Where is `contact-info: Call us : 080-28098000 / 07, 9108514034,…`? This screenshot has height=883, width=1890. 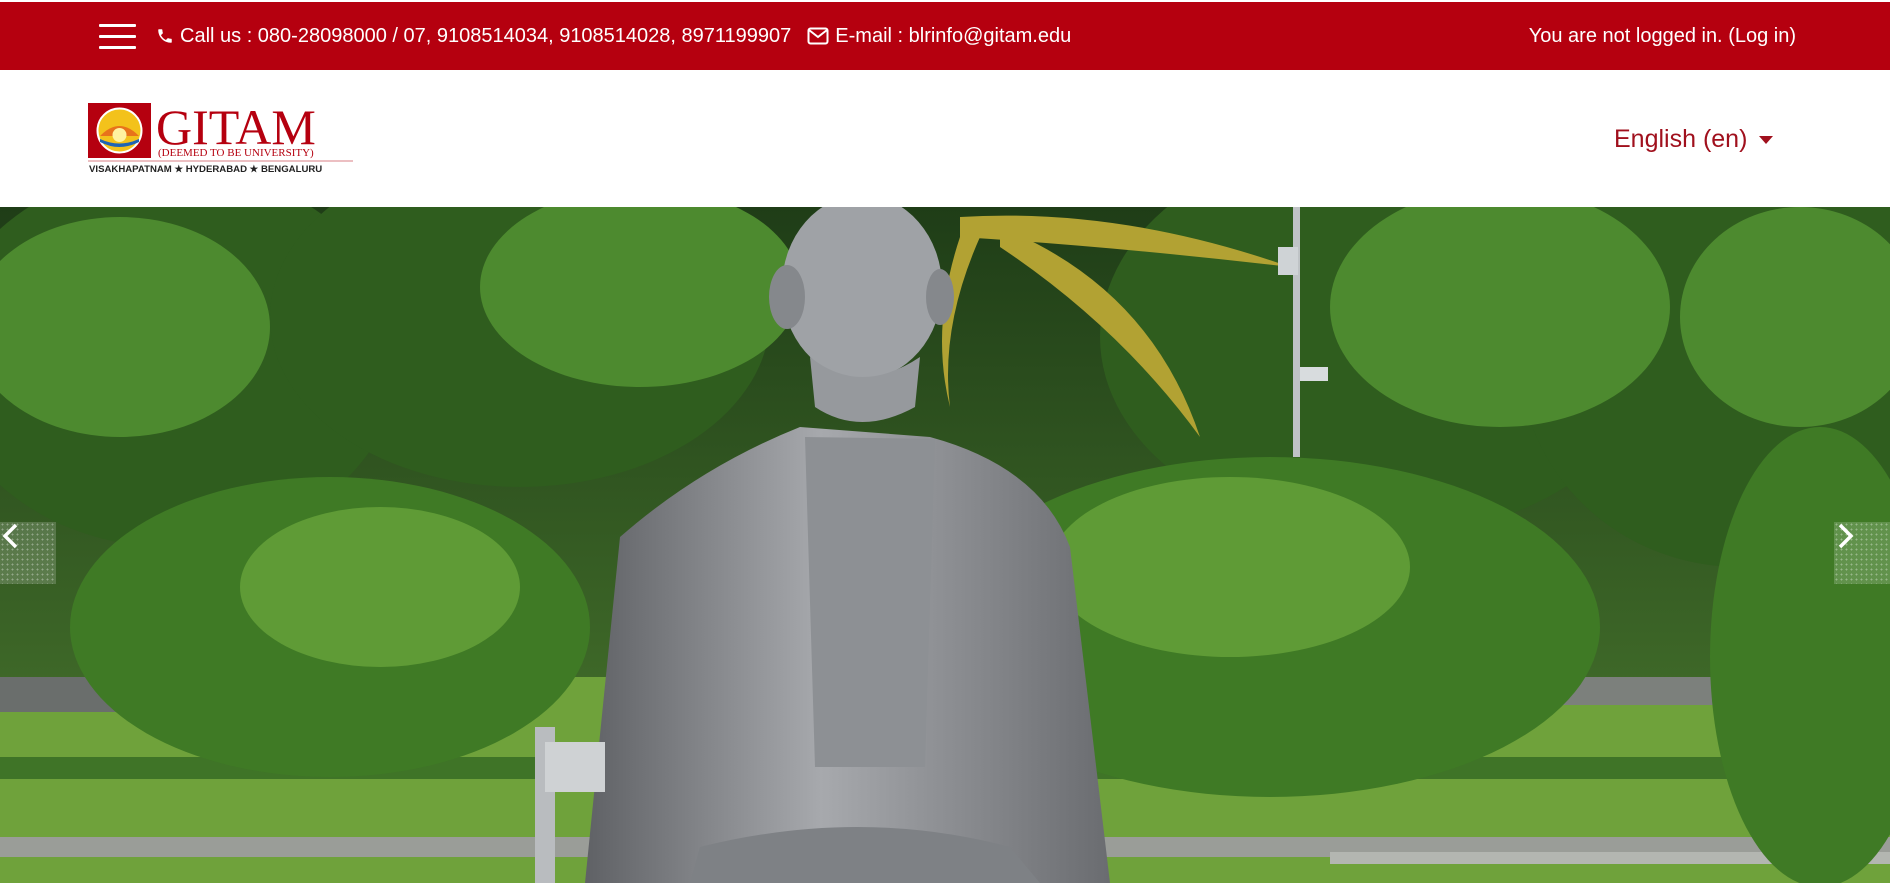 contact-info: Call us : 080-28098000 / 07, 9108514034,… is located at coordinates (613, 36).